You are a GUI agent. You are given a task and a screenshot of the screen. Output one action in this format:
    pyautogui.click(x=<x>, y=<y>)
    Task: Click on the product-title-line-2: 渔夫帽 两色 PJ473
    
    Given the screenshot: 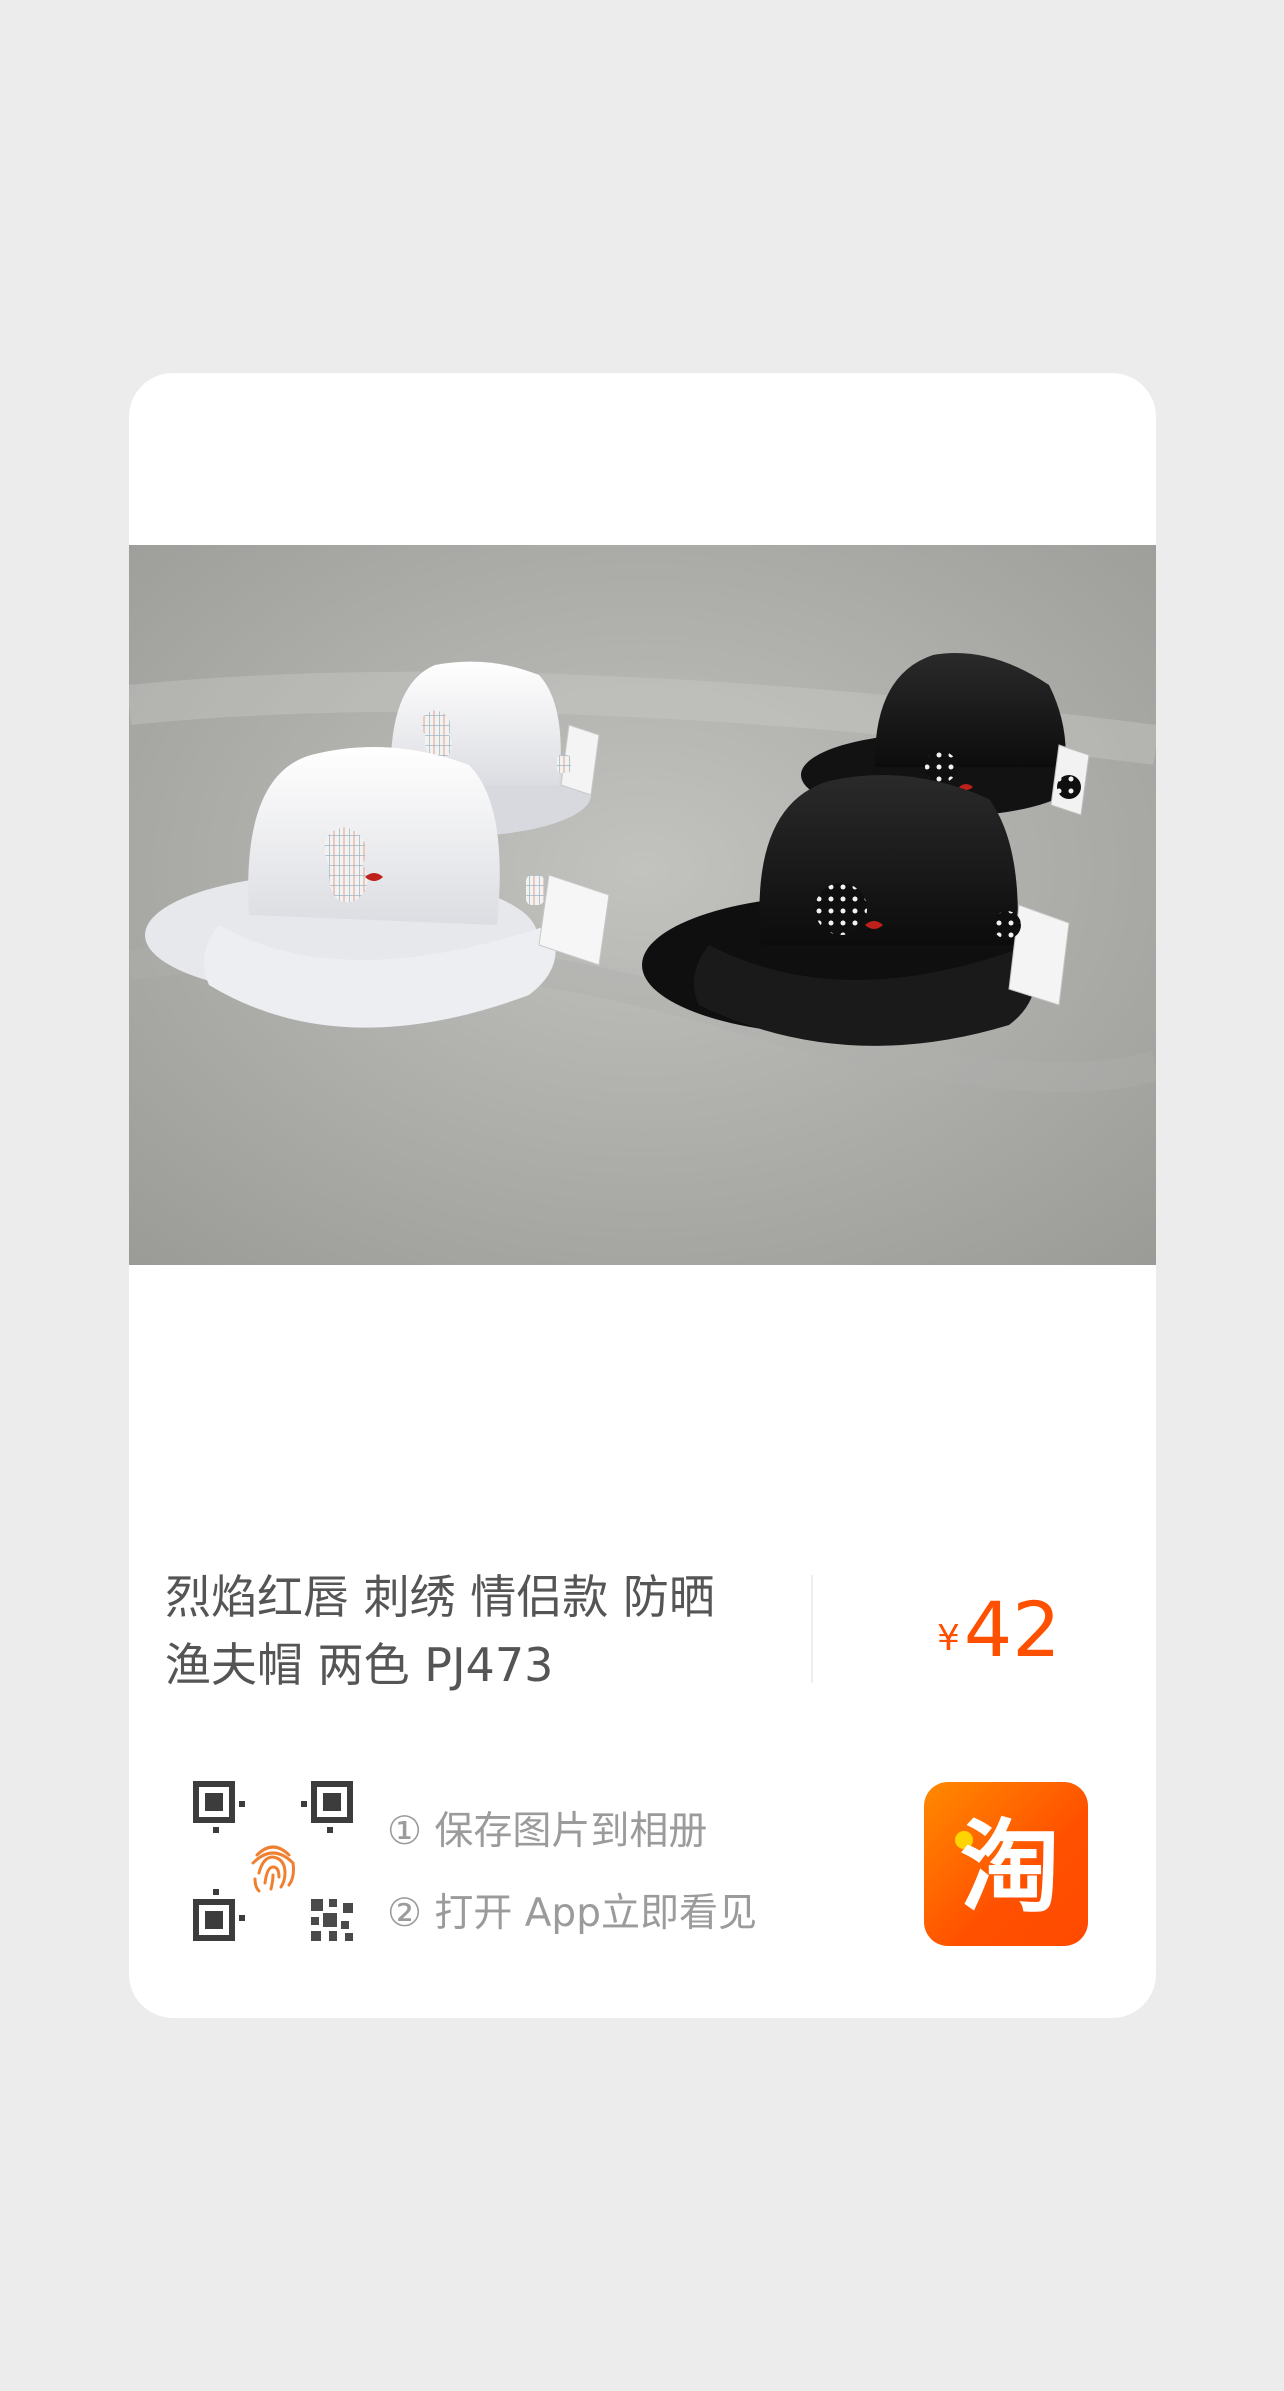 What is the action you would take?
    pyautogui.click(x=359, y=1665)
    